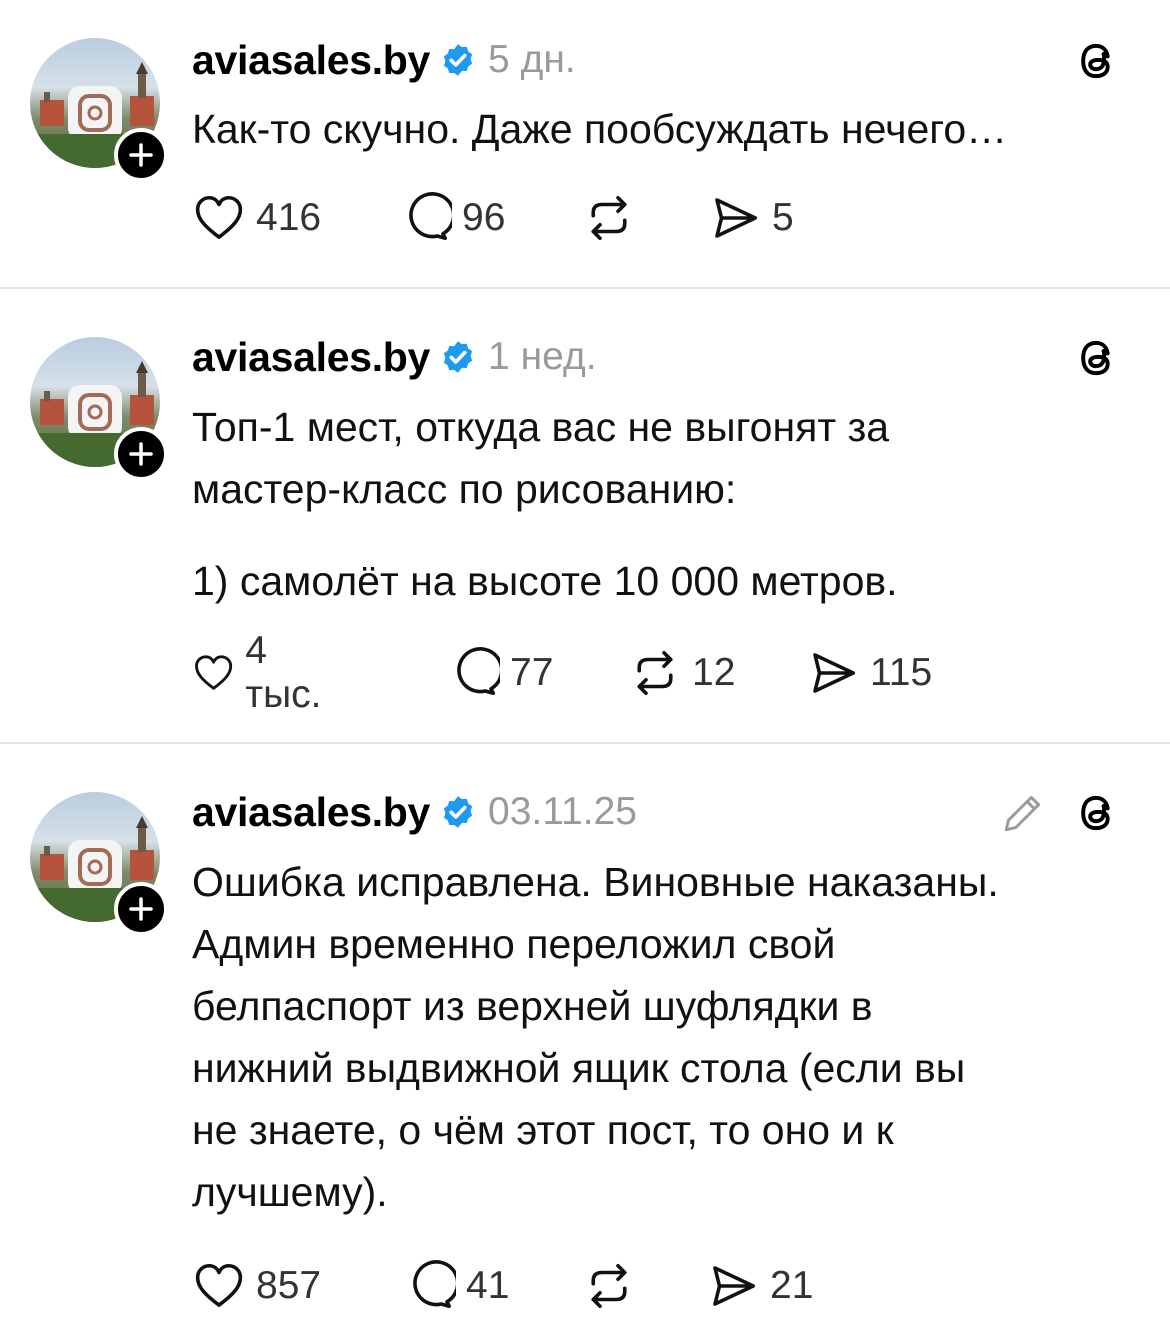 The image size is (1170, 1340). Describe the element at coordinates (532, 1006) in the screenshot. I see `post-text-line: белпаспорт из верхней шуфлядки в` at that location.